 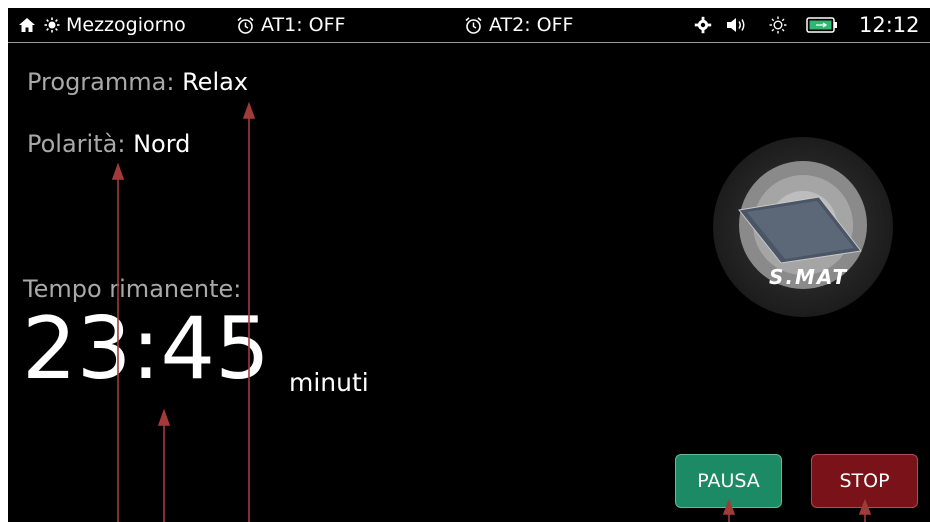 What do you see at coordinates (215, 82) in the screenshot?
I see `program-value: Relax` at bounding box center [215, 82].